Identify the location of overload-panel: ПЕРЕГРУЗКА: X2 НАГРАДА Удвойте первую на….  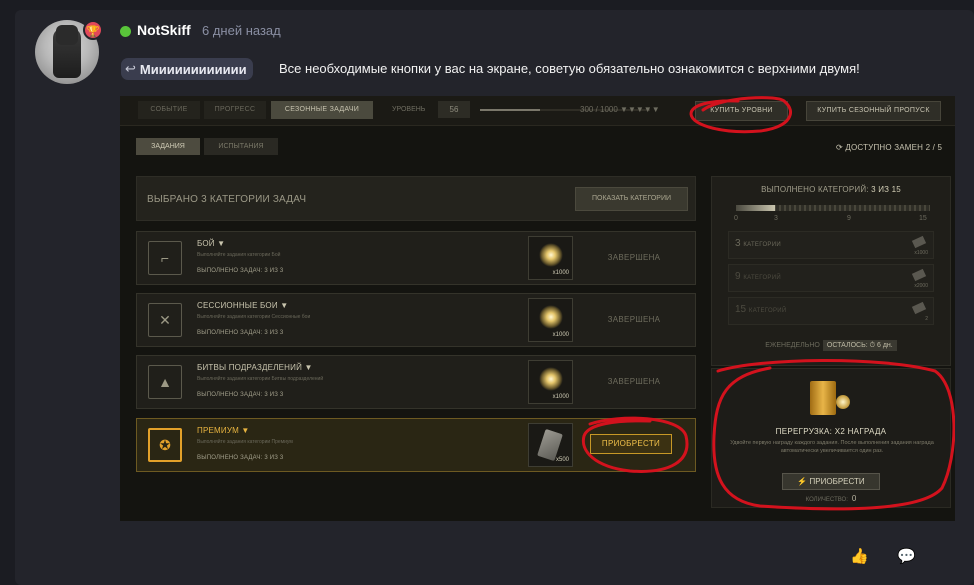
(831, 438).